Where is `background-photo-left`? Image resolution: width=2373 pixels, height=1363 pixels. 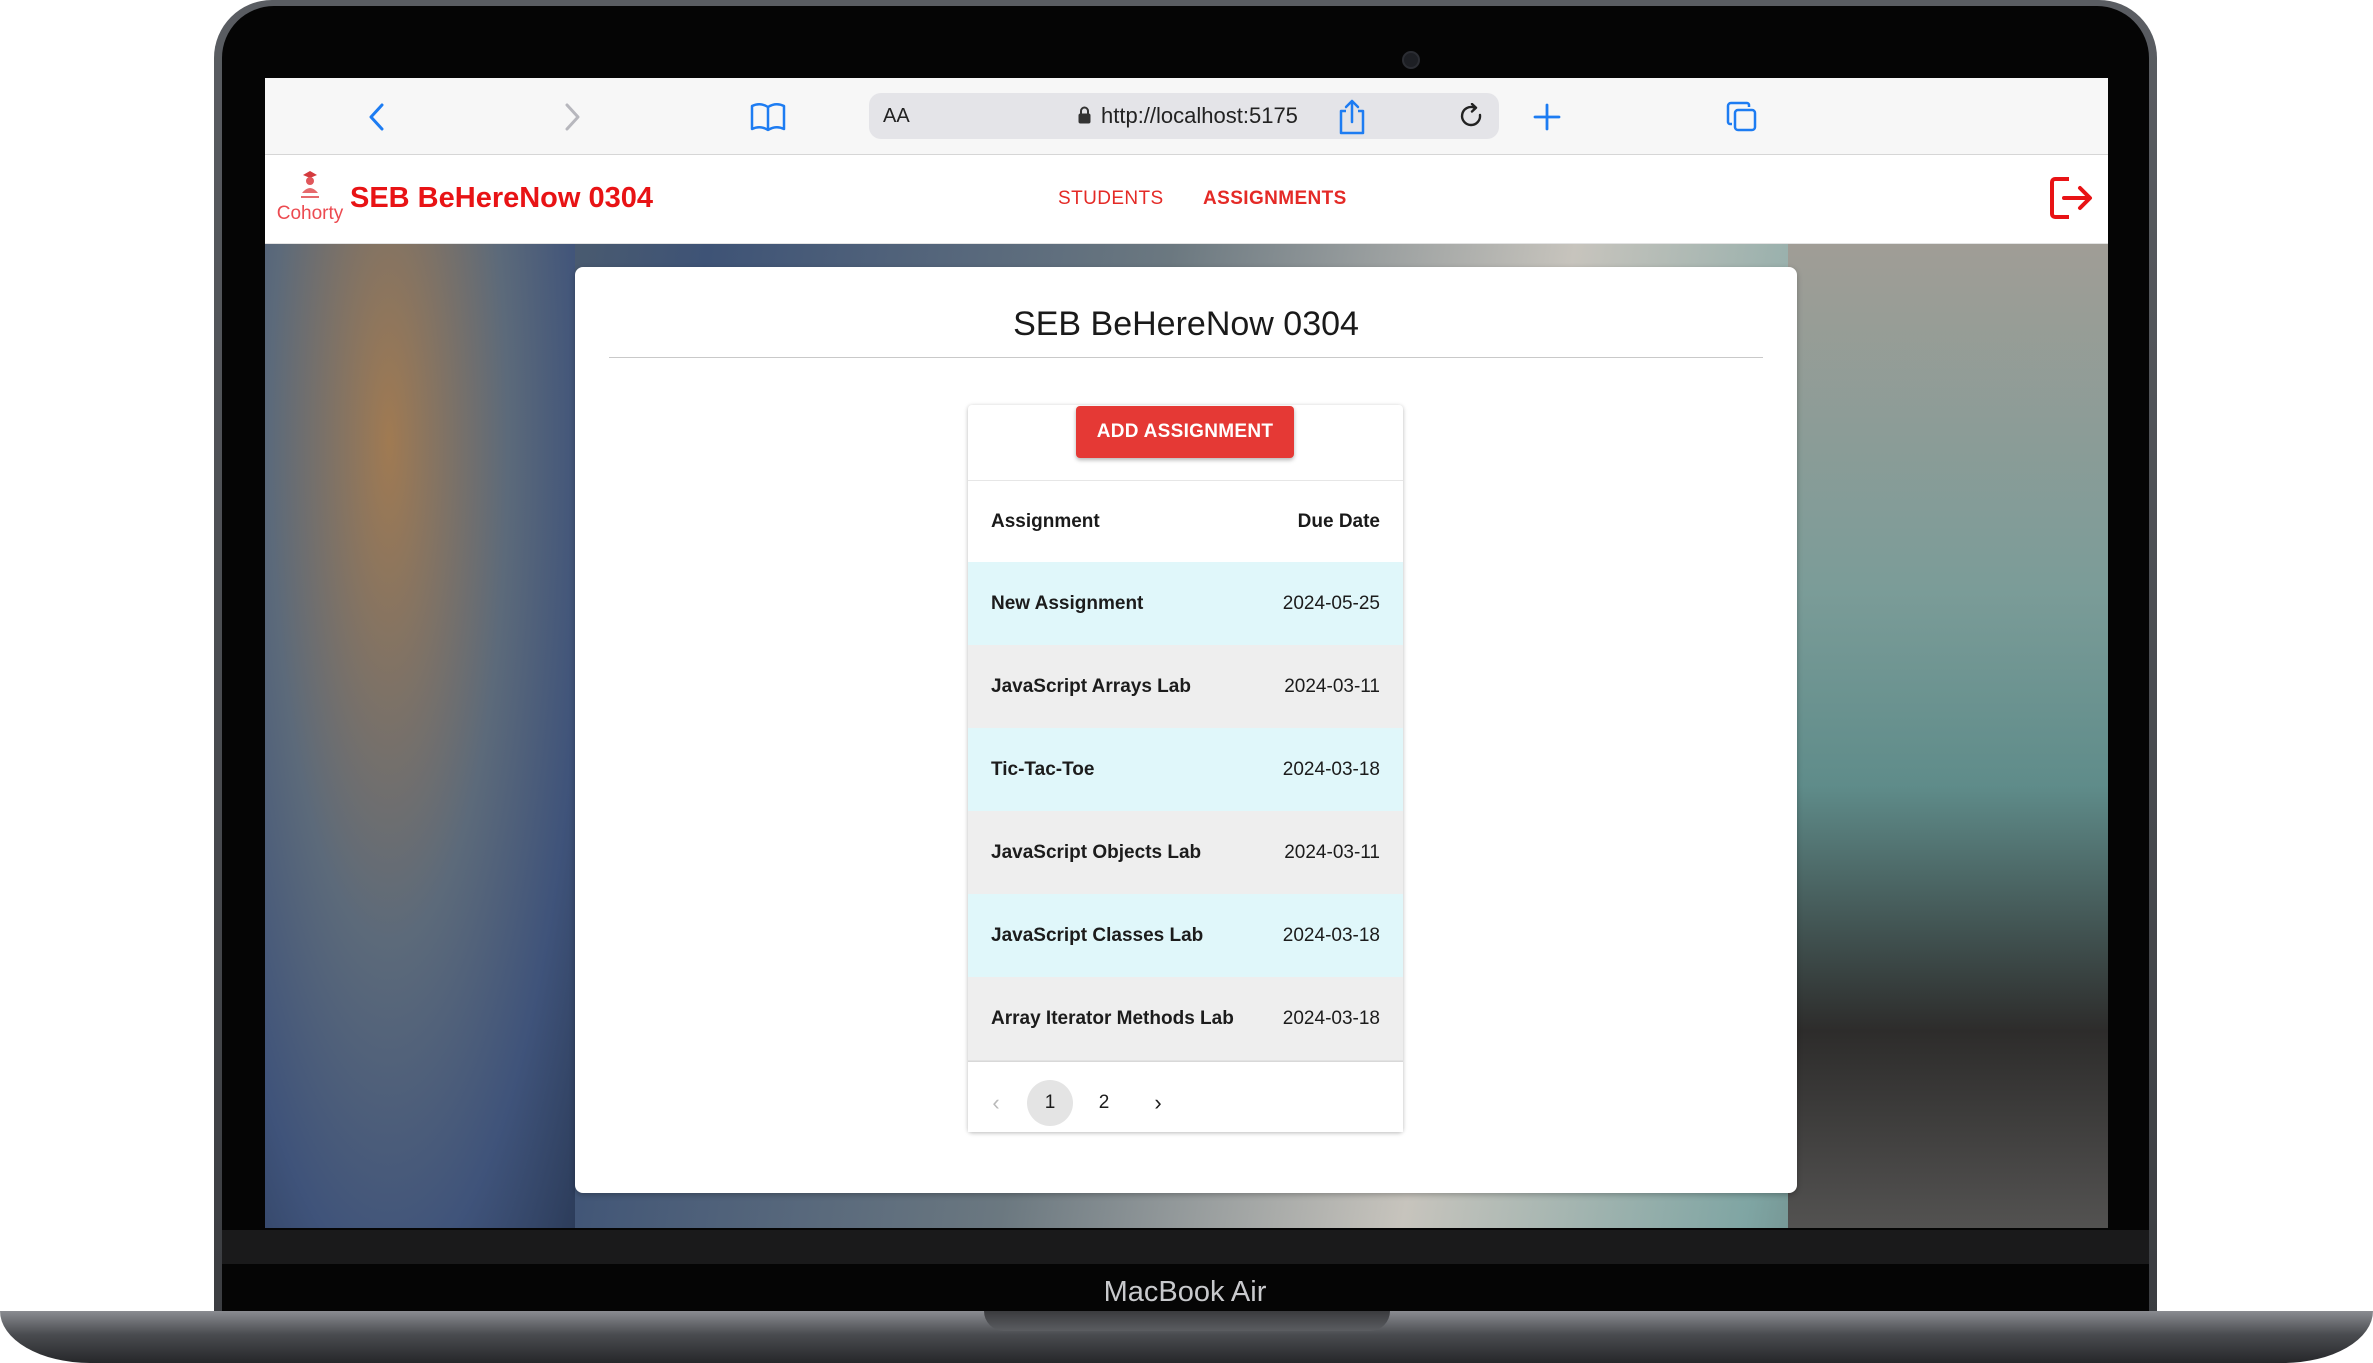
background-photo-left is located at coordinates (420, 736).